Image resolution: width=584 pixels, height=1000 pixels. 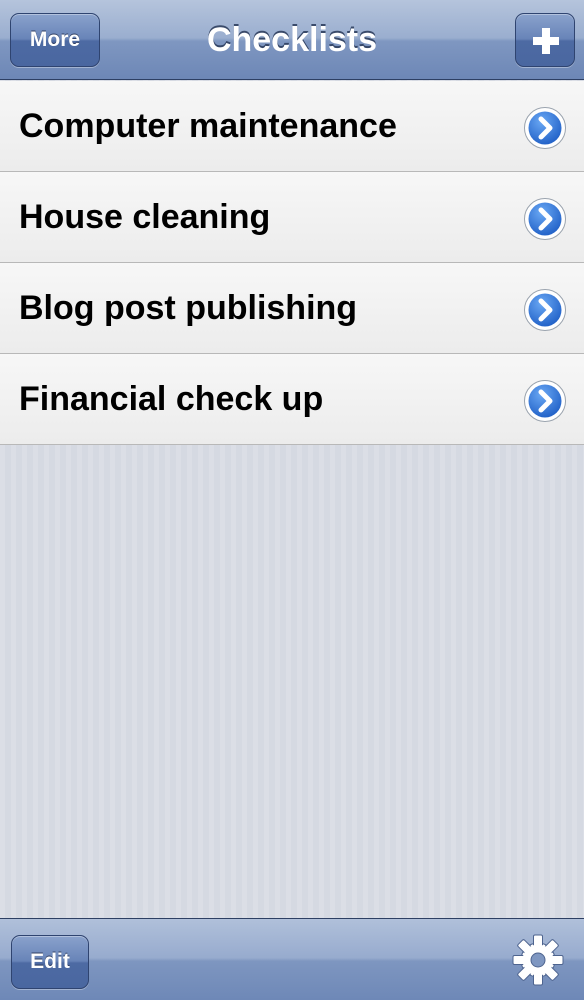 What do you see at coordinates (145, 217) in the screenshot?
I see `list-item-label: House cleaning` at bounding box center [145, 217].